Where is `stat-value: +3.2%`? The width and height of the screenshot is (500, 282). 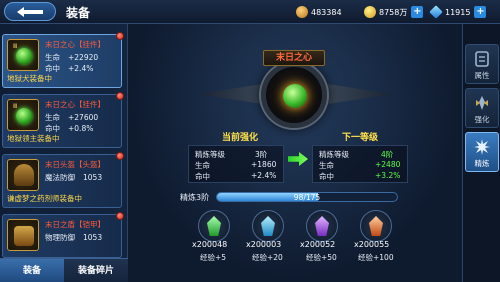
stat-value: +3.2% is located at coordinates (388, 175).